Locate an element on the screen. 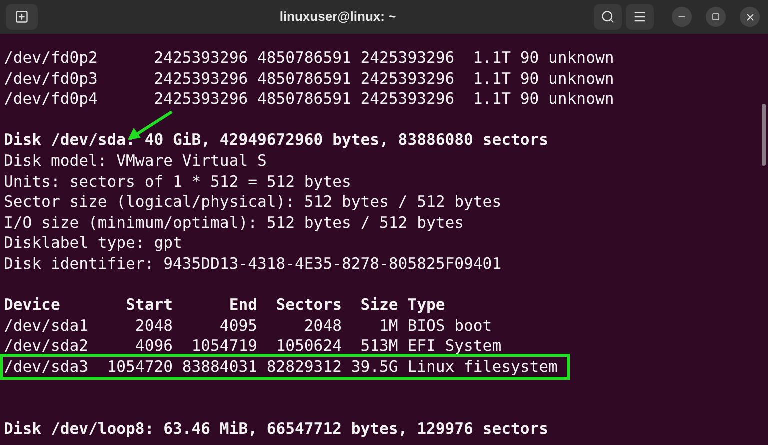  maximize-icon is located at coordinates (716, 17).